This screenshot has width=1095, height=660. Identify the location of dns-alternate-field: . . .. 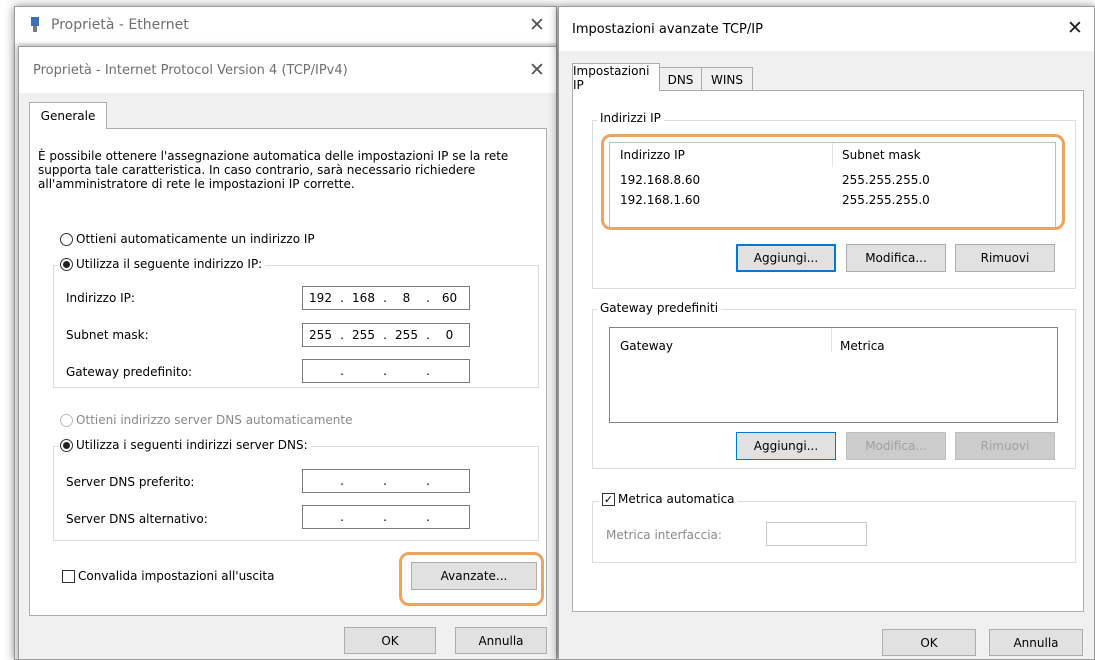
(386, 517).